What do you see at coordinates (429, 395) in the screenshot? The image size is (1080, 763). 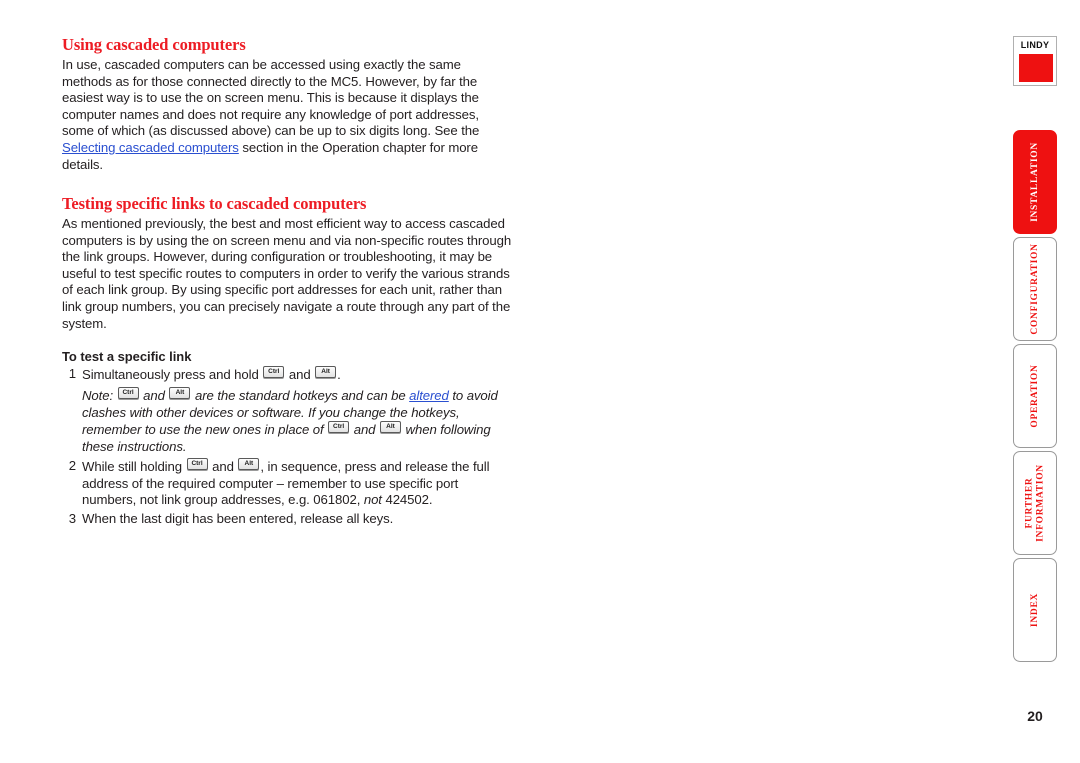 I see `link-altered: altered` at bounding box center [429, 395].